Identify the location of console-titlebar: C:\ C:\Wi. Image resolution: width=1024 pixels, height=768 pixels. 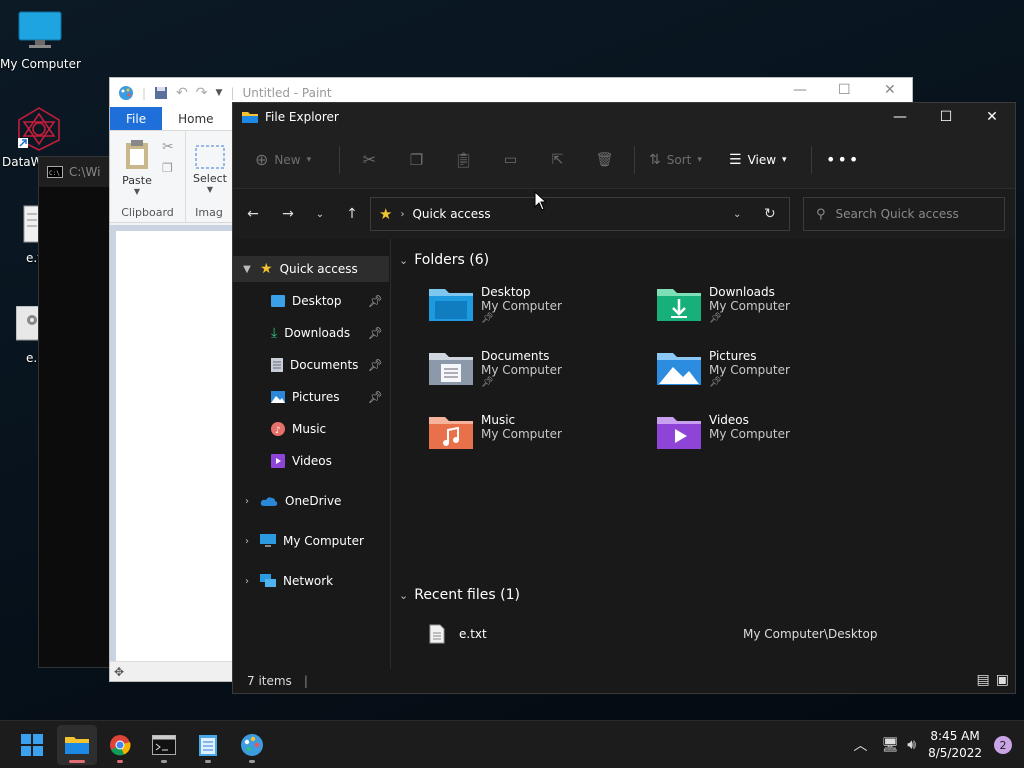
(78, 172).